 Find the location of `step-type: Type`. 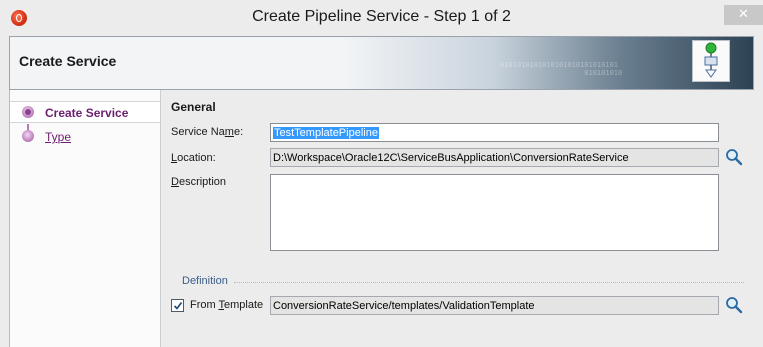

step-type: Type is located at coordinates (85, 137).